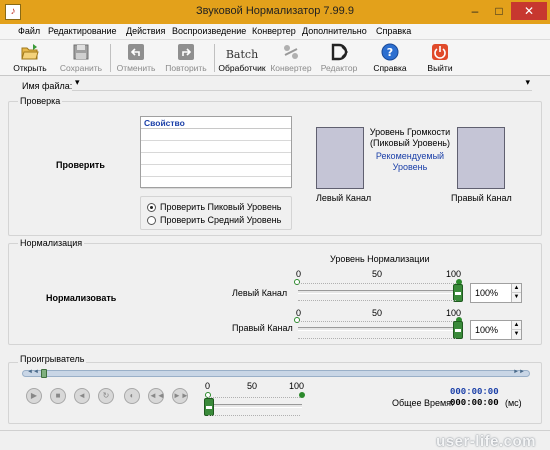  I want to click on menu-help: Справка, so click(393, 31).